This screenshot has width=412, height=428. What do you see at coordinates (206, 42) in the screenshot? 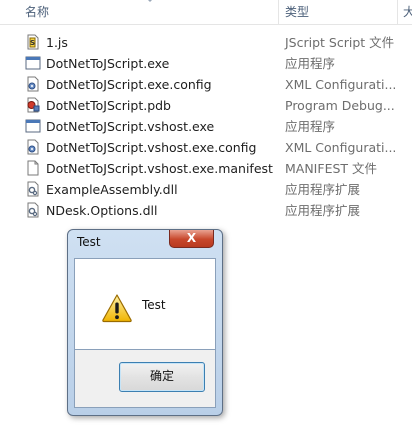
I see `file-row: S 1.js JScript Script 文件` at bounding box center [206, 42].